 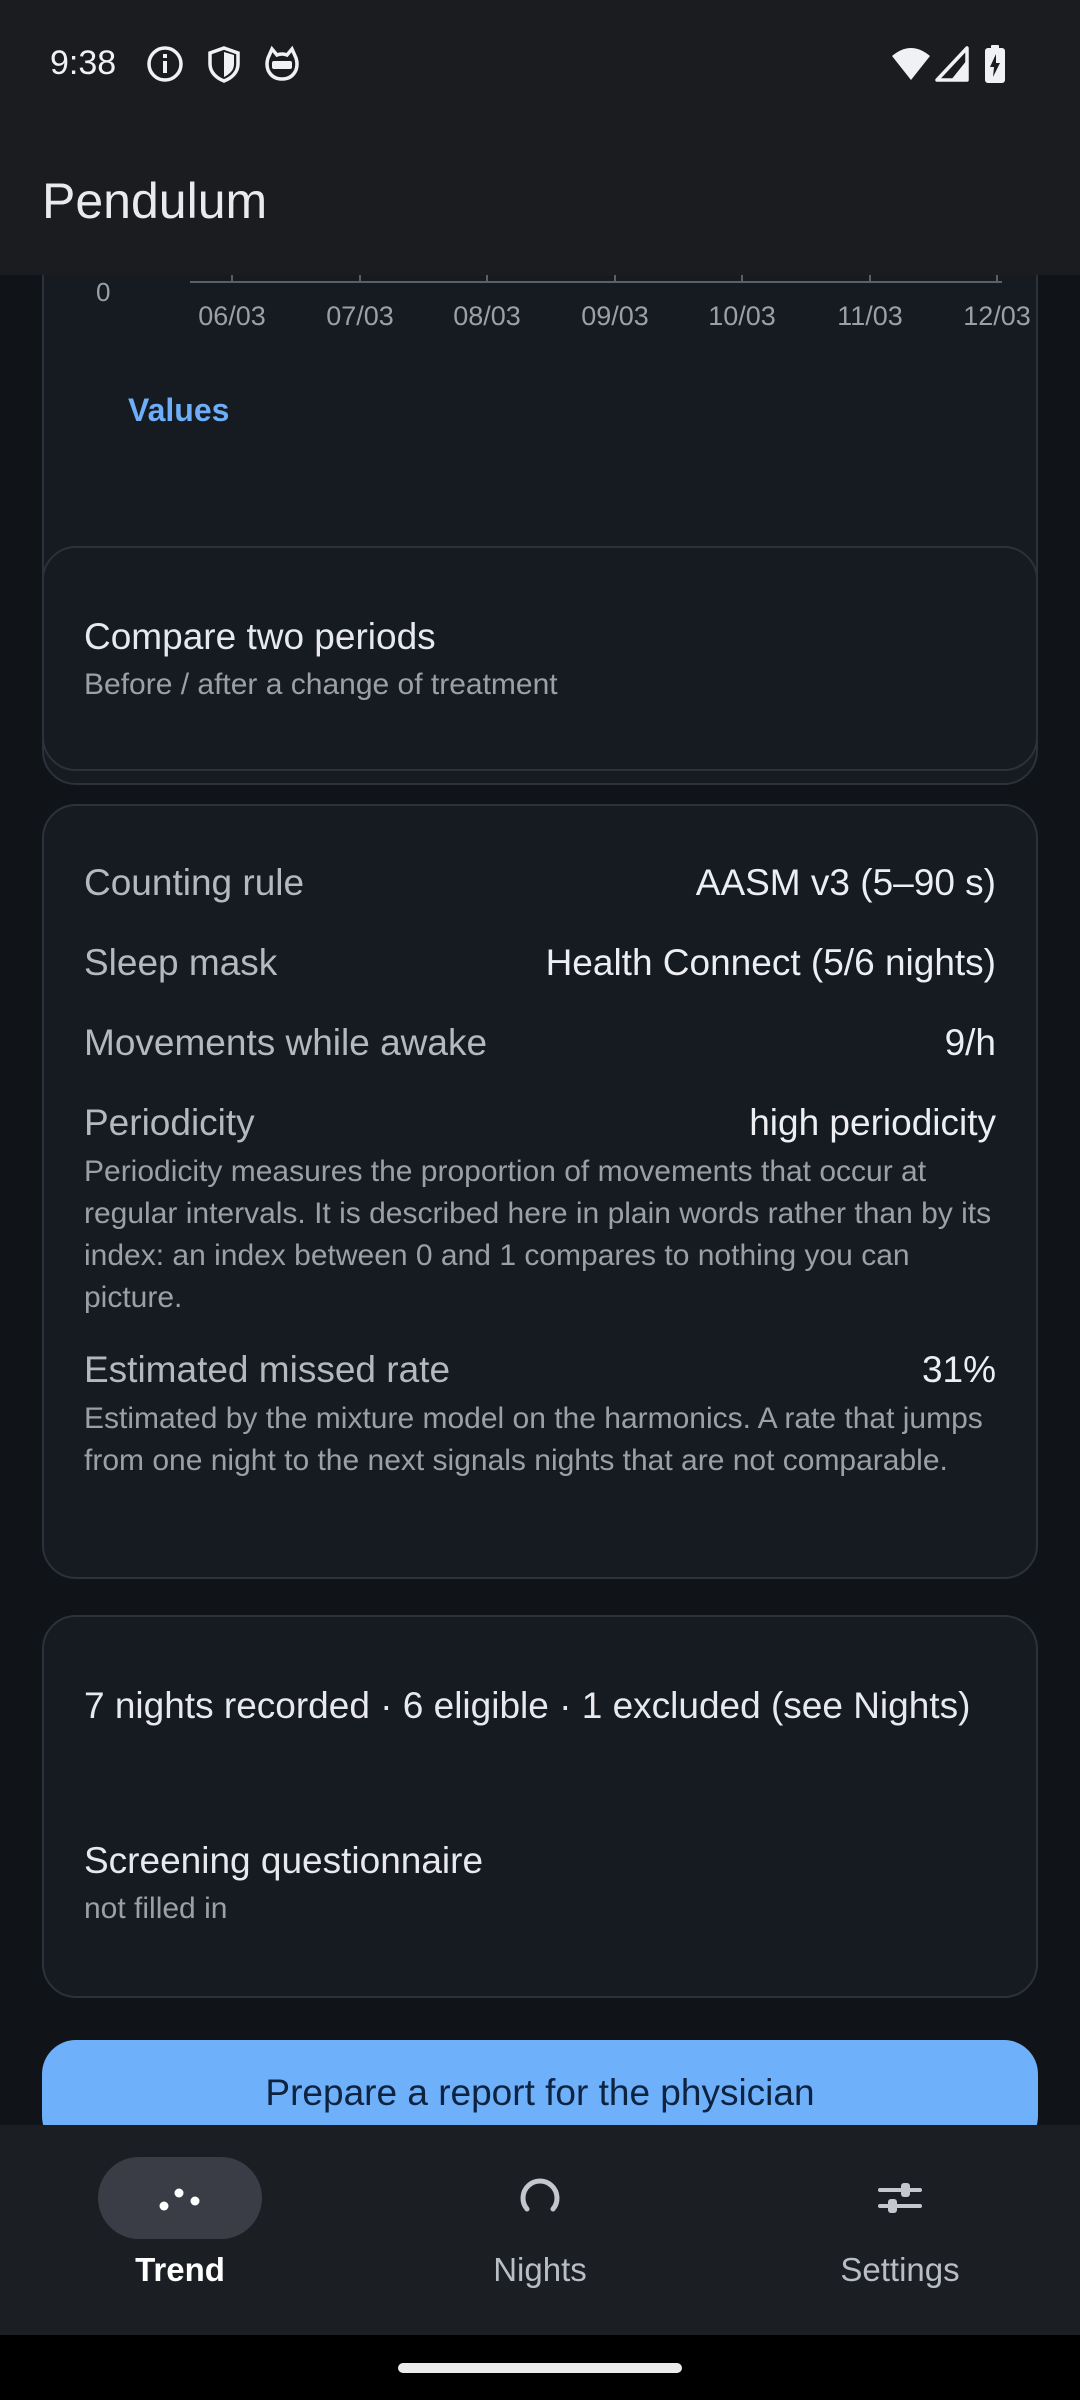 I want to click on nav-label-settings: Settings, so click(x=900, y=2269).